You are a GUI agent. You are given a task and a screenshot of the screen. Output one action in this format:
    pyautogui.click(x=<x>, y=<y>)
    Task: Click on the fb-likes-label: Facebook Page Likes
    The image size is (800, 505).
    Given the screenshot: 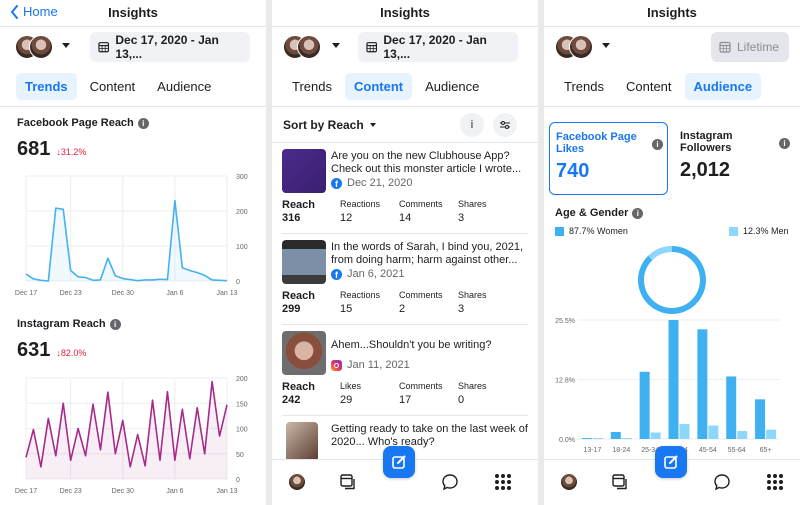 What is the action you would take?
    pyautogui.click(x=596, y=143)
    